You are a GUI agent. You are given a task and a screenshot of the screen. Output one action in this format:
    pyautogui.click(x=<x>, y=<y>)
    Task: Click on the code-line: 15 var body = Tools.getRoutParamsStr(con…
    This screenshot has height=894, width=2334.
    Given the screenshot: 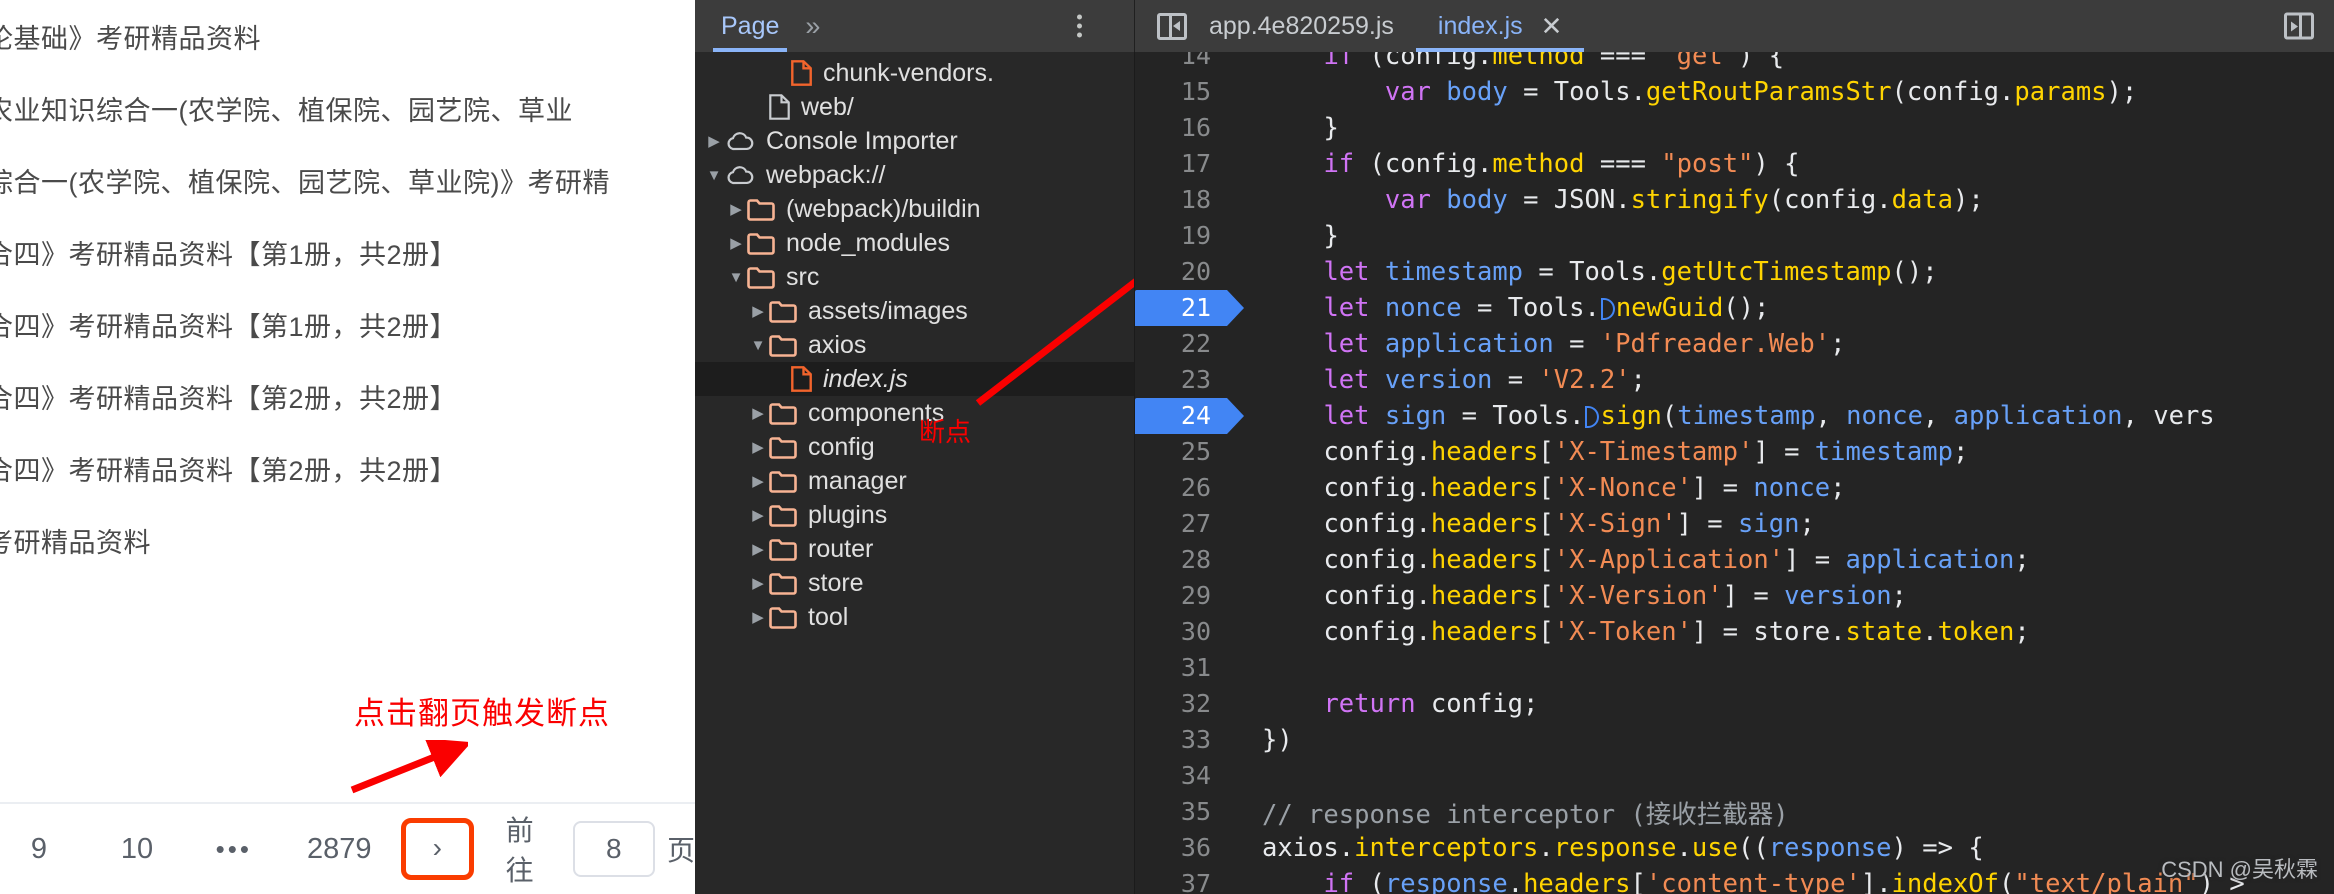 What is the action you would take?
    pyautogui.click(x=1734, y=92)
    